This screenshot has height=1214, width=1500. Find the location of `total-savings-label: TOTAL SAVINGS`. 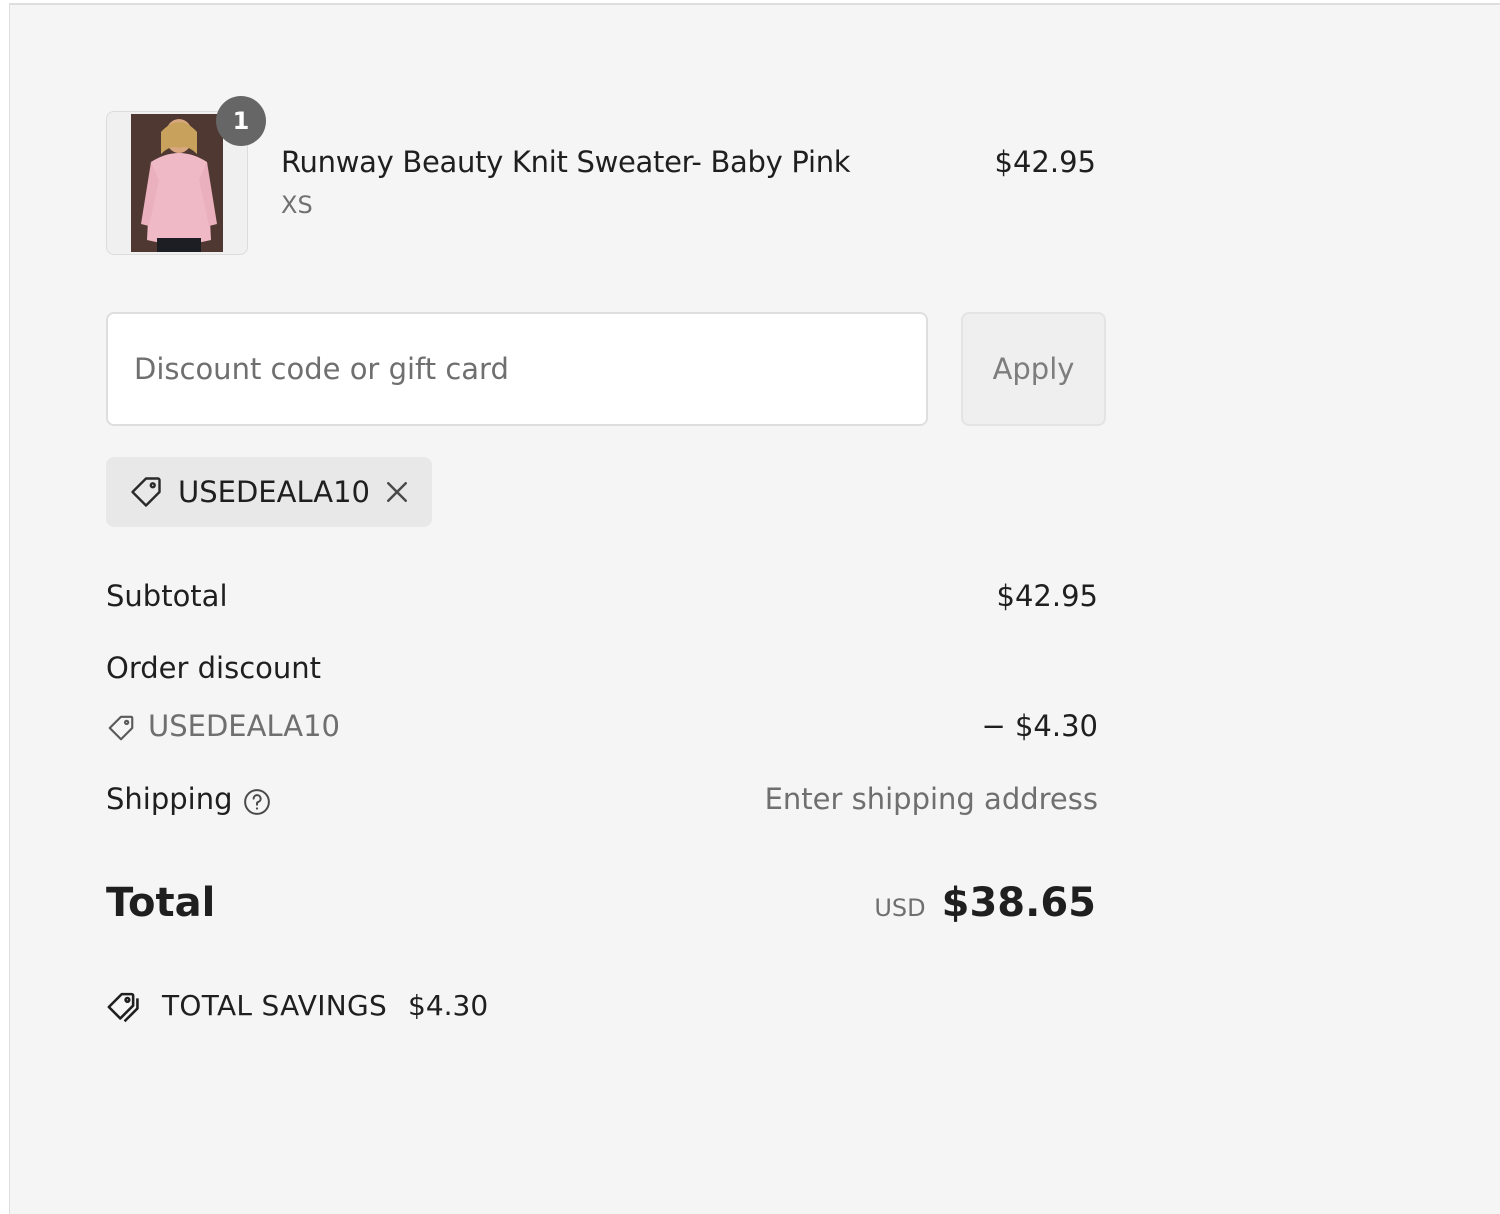

total-savings-label: TOTAL SAVINGS is located at coordinates (275, 1005).